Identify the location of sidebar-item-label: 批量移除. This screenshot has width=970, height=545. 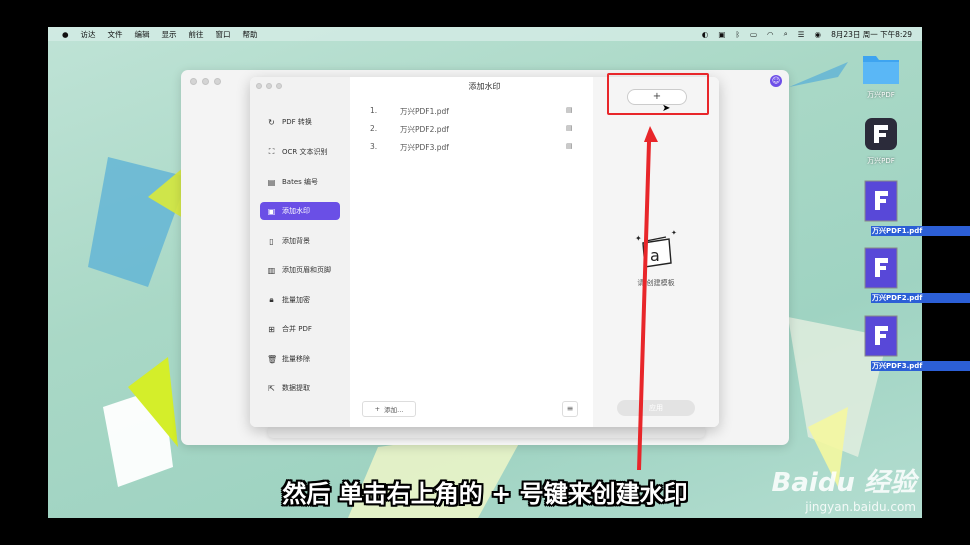
(296, 359).